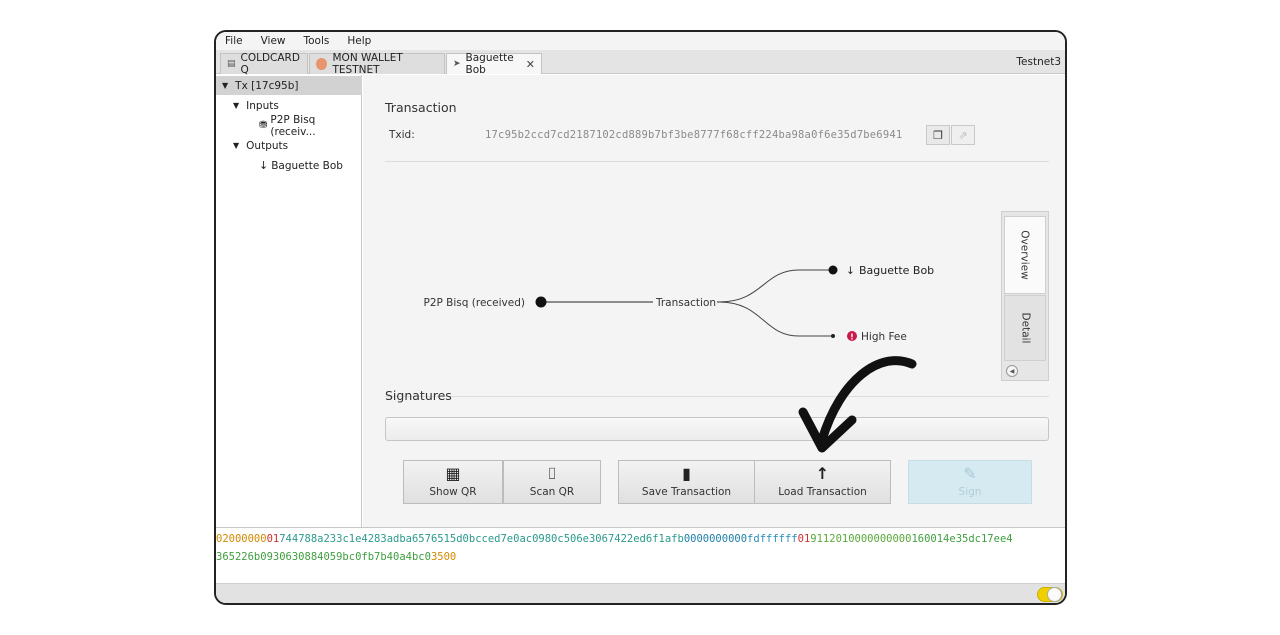 Image resolution: width=1280 pixels, height=635 pixels. What do you see at coordinates (970, 492) in the screenshot?
I see `button-label: Sign` at bounding box center [970, 492].